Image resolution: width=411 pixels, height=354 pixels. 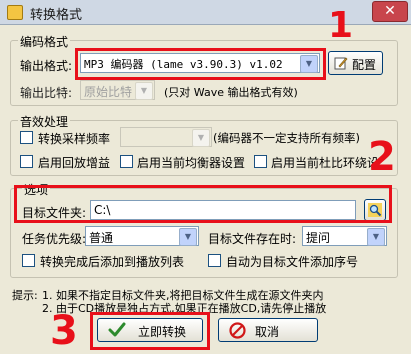 I want to click on exists-value: 提问, so click(x=318, y=238).